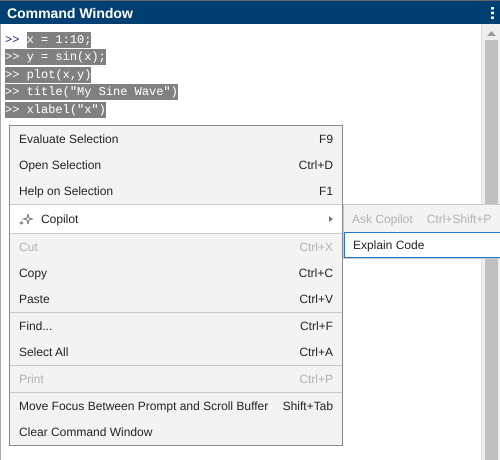 This screenshot has height=460, width=500. I want to click on scroll-up-icon, so click(491, 33).